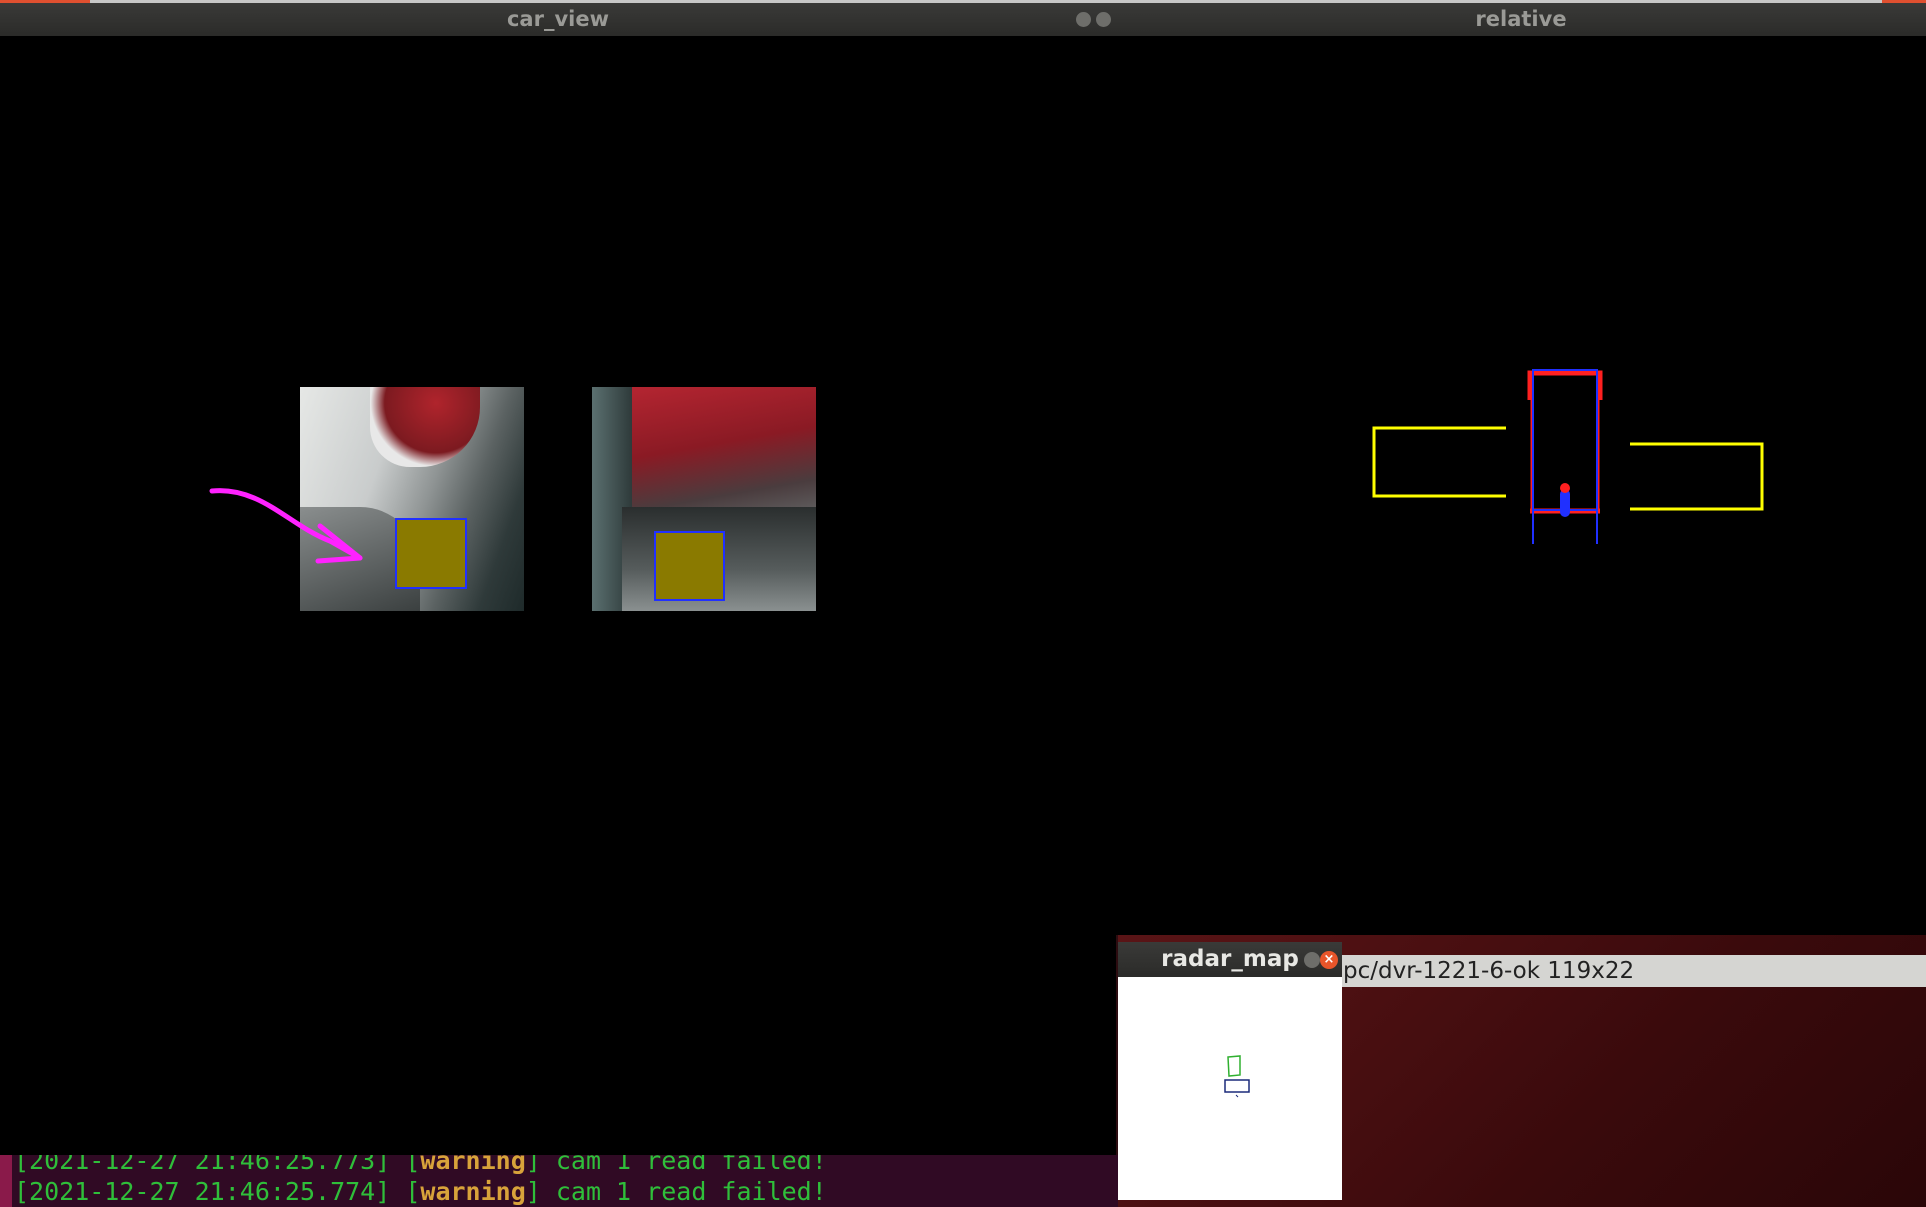  I want to click on relative-map-drawing, so click(1568, 456).